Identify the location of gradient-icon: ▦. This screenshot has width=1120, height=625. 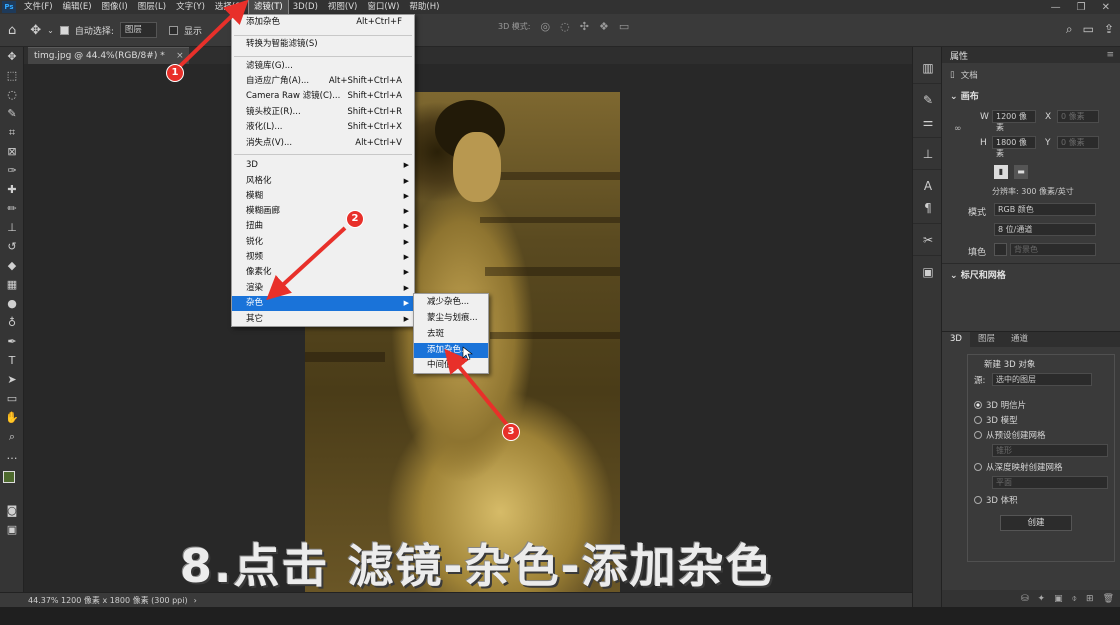
(12, 284).